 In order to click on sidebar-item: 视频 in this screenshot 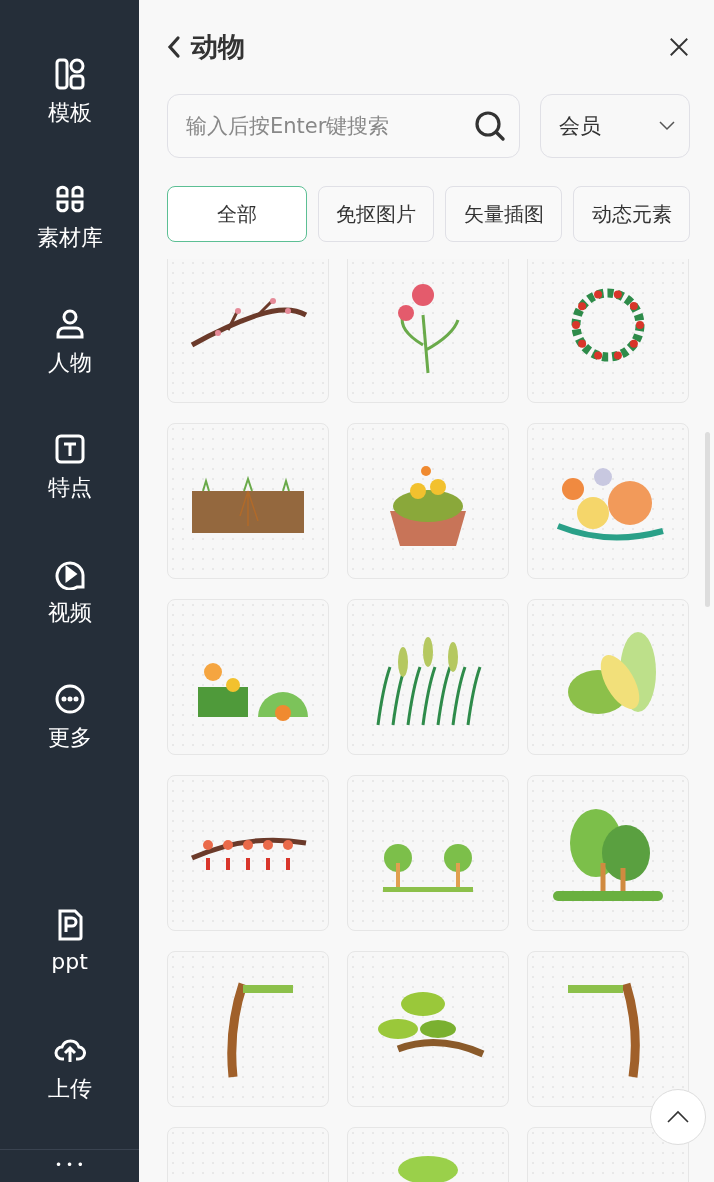, I will do `click(69, 620)`.